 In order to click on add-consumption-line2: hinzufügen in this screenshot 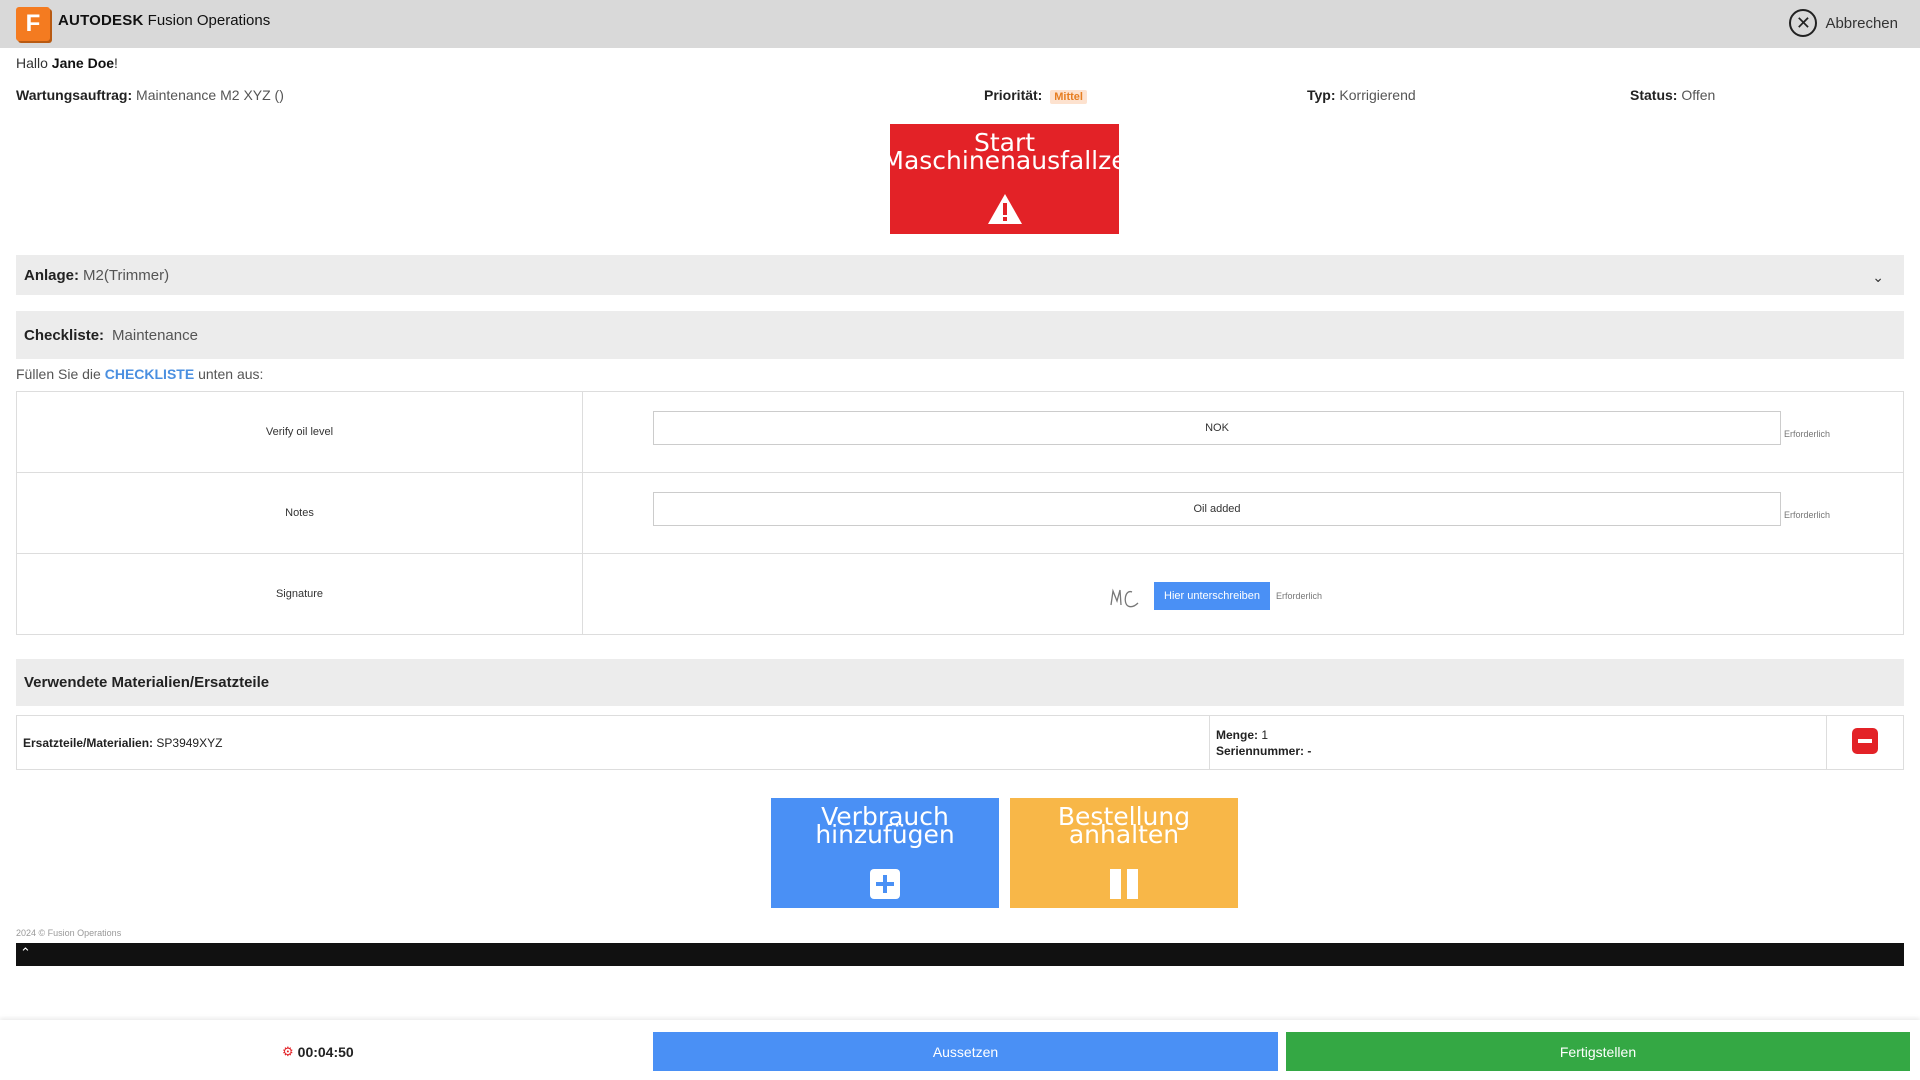, I will do `click(885, 834)`.